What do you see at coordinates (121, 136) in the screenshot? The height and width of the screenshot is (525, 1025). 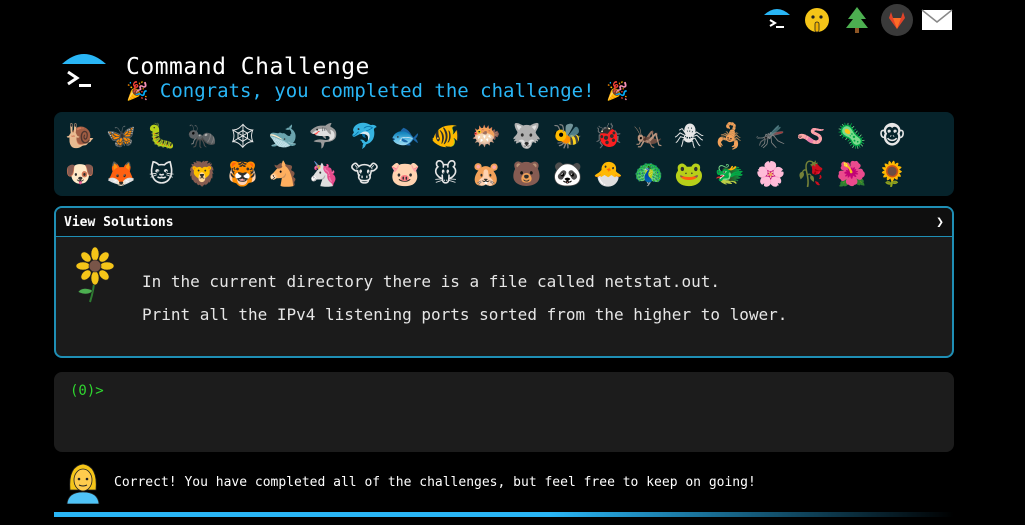 I see `butterfly-icon: 🦋` at bounding box center [121, 136].